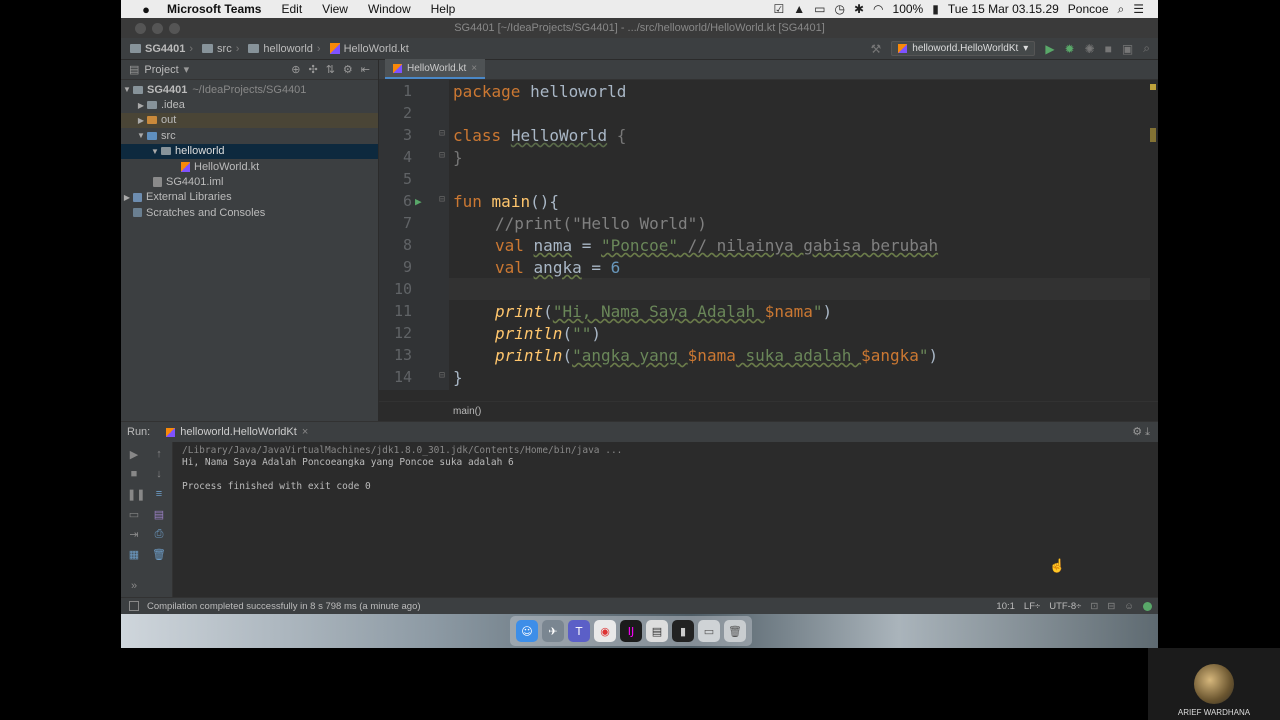  What do you see at coordinates (467, 411) in the screenshot?
I see `breadcrumb-function: main()` at bounding box center [467, 411].